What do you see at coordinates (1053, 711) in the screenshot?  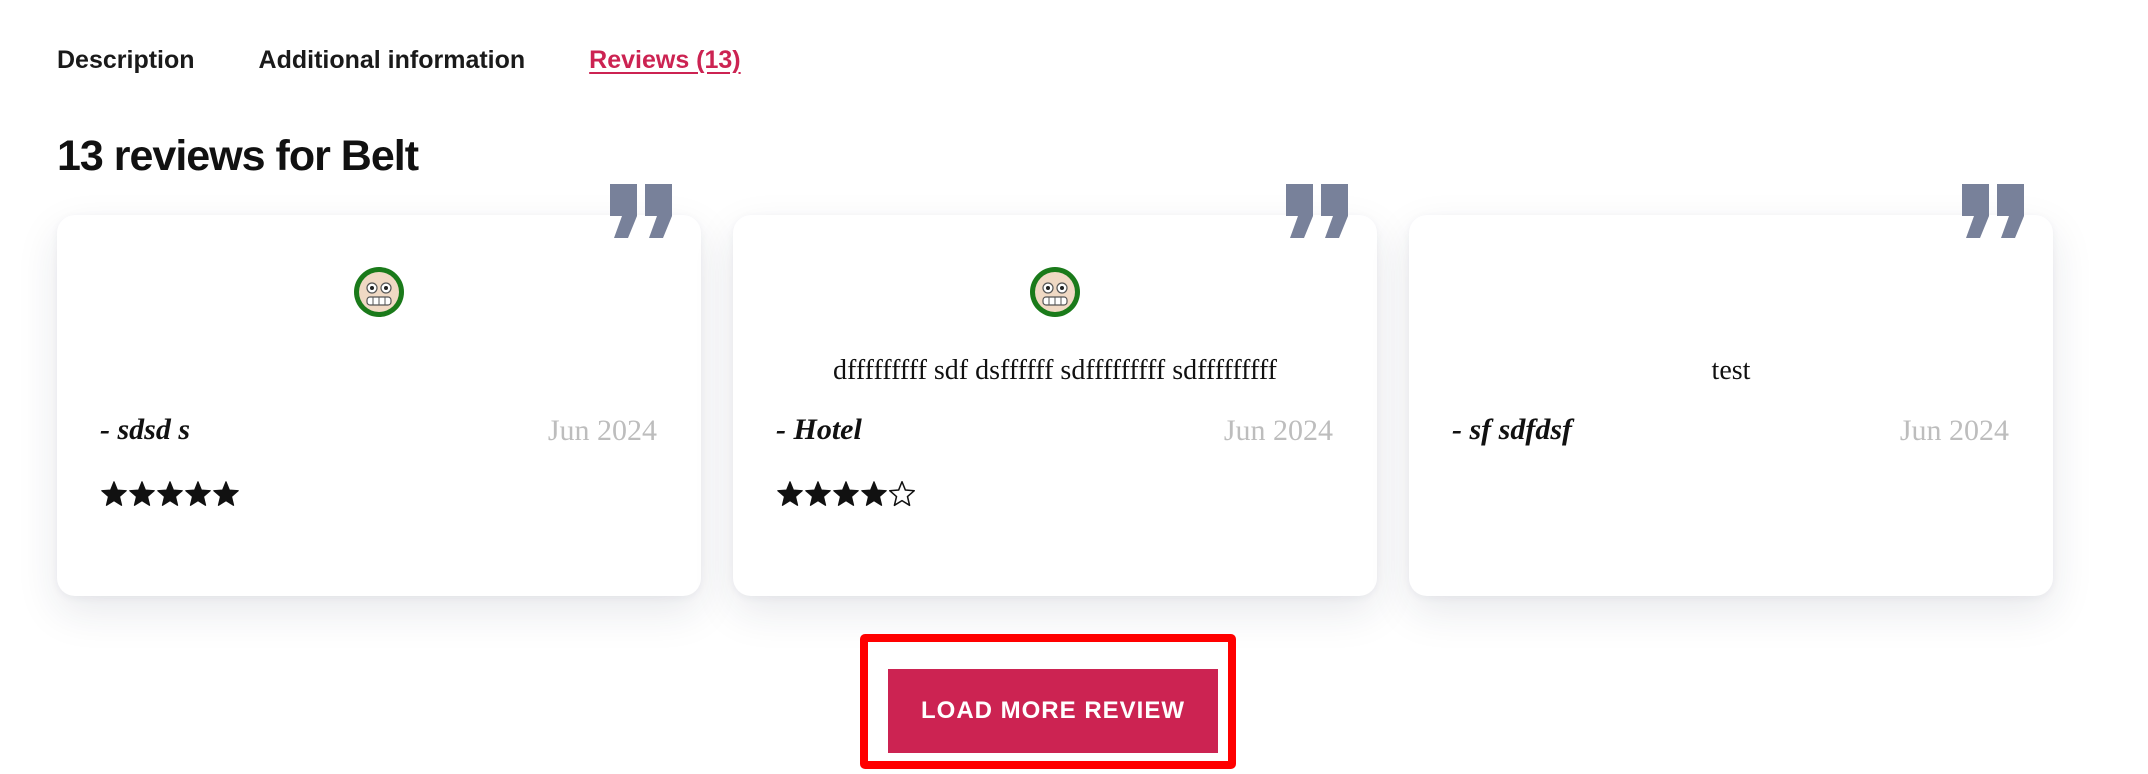 I see `load-more-review-button: LOAD MORE REVIEW` at bounding box center [1053, 711].